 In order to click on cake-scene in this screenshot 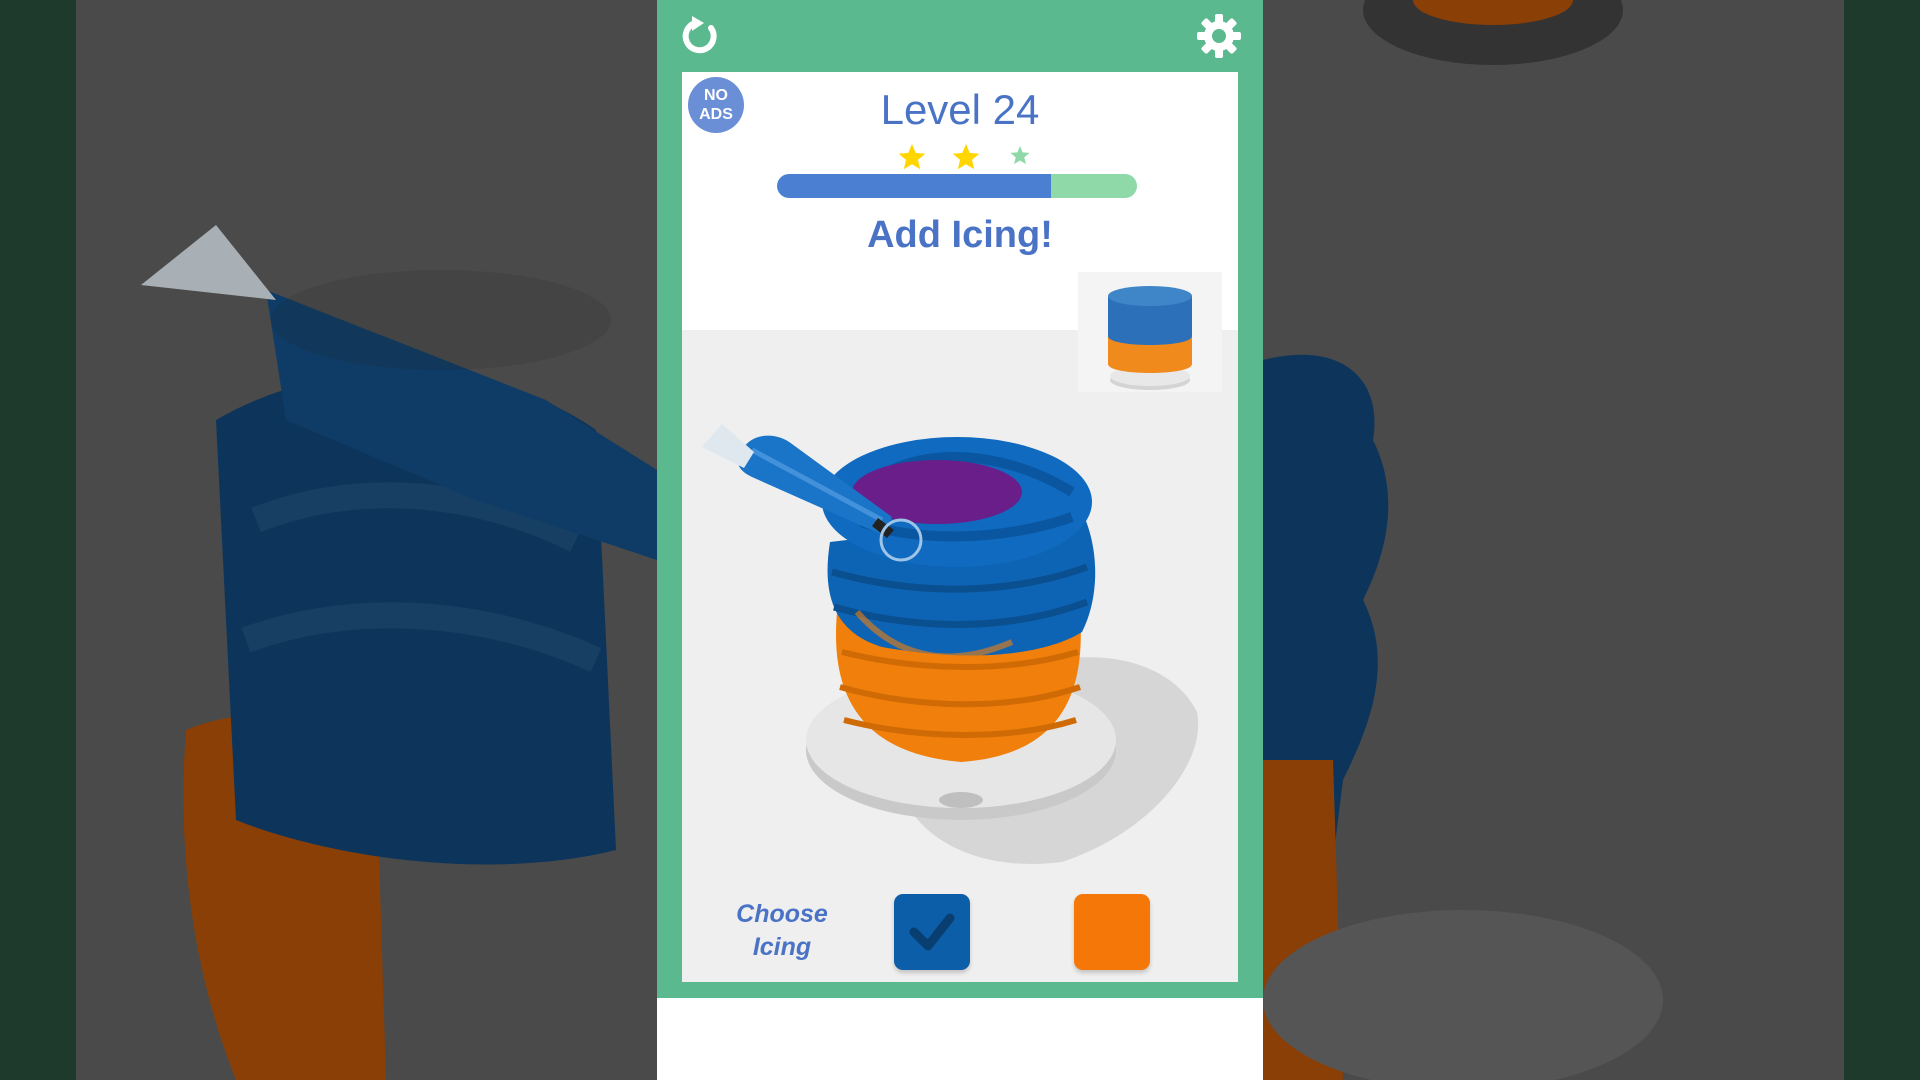, I will do `click(950, 644)`.